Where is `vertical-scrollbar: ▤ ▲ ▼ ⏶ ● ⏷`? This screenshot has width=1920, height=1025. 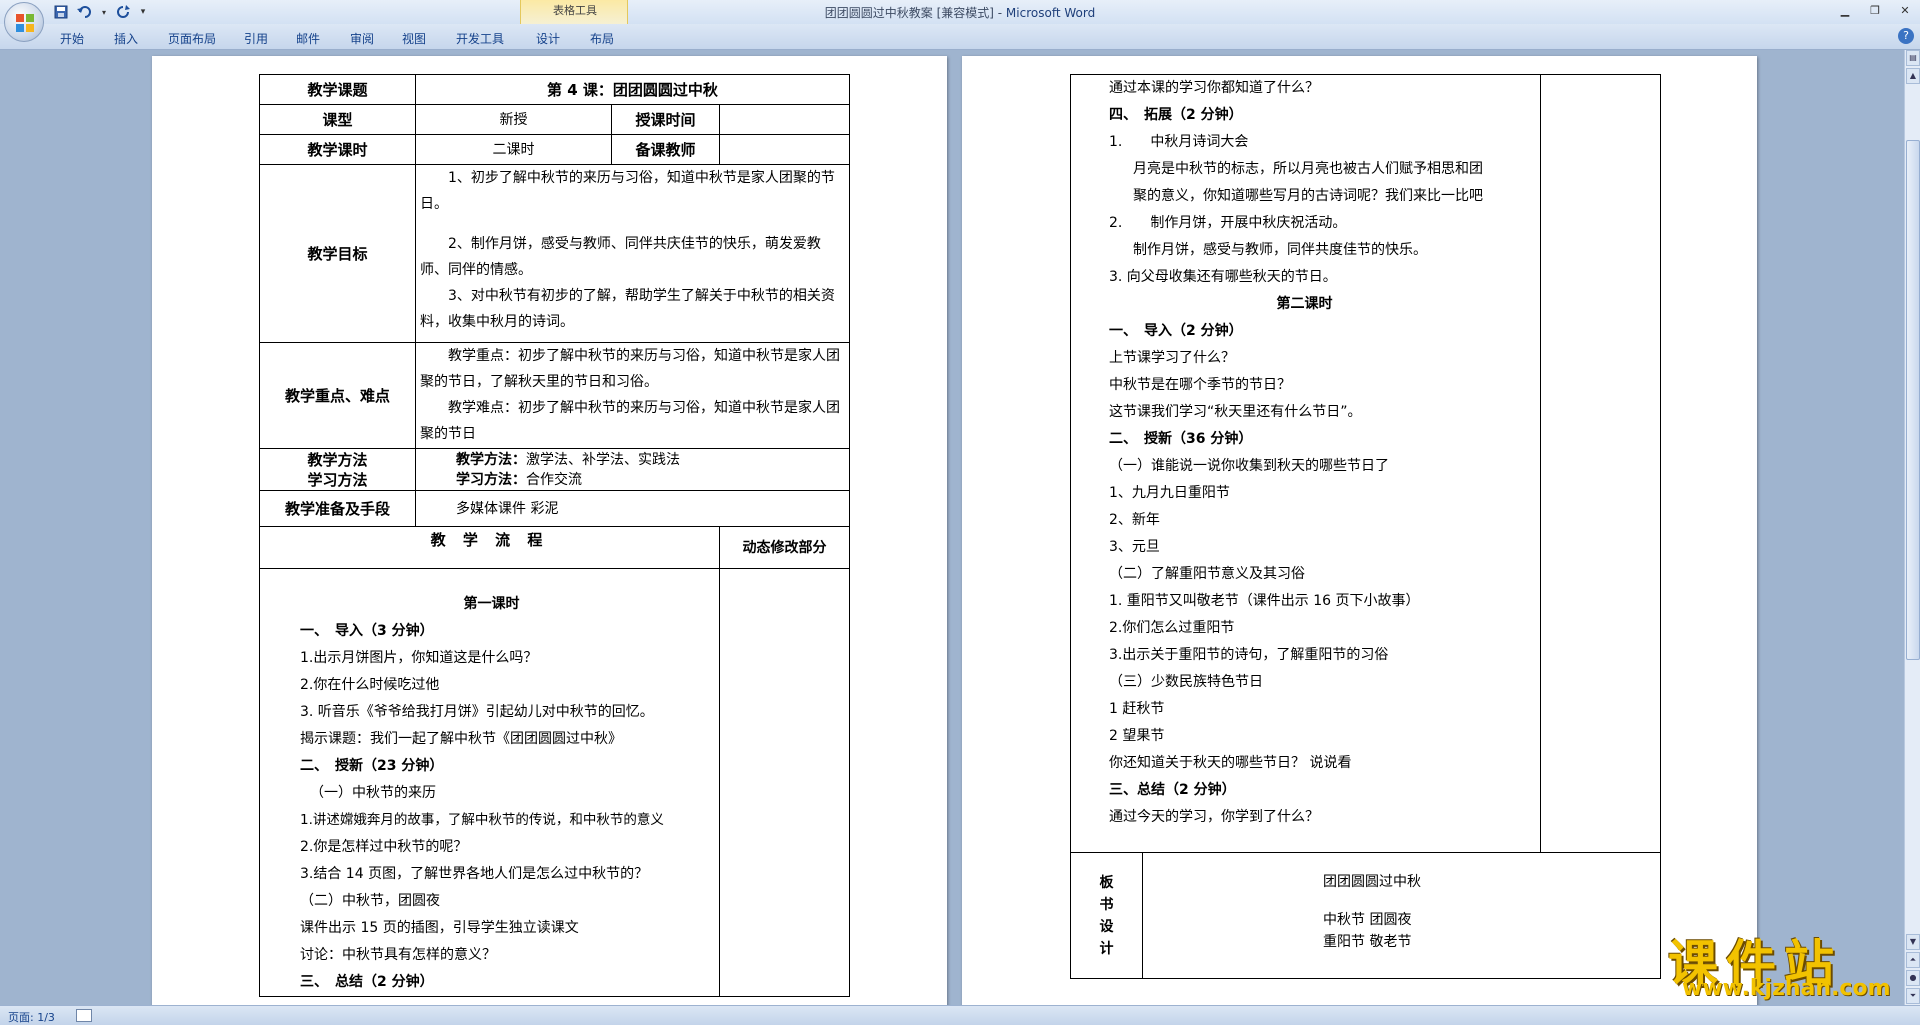 vertical-scrollbar: ▤ ▲ ▼ ⏶ ● ⏷ is located at coordinates (1912, 527).